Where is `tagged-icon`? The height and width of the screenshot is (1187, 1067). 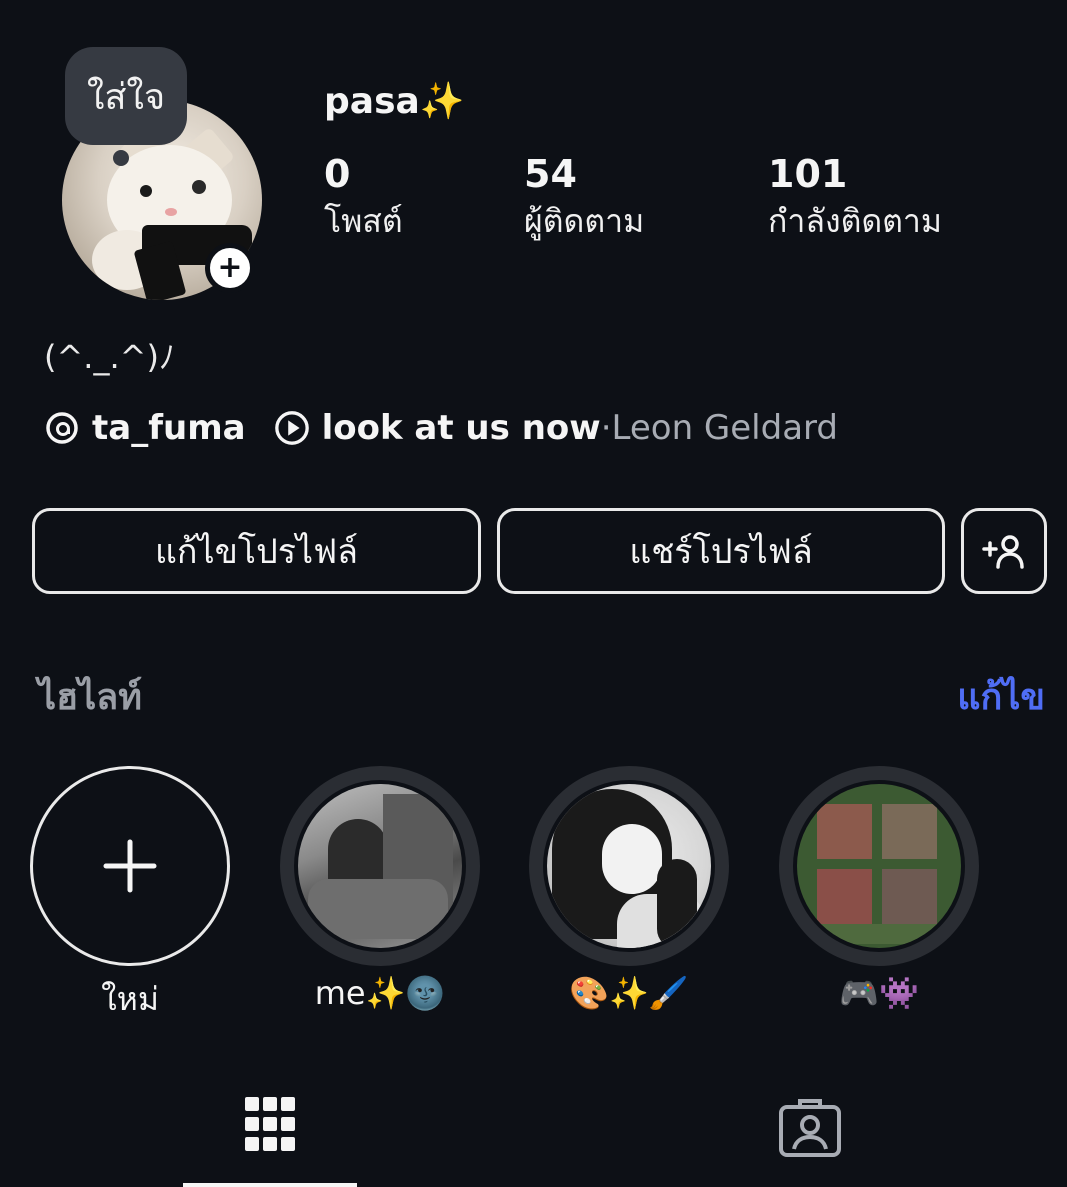 tagged-icon is located at coordinates (810, 1128).